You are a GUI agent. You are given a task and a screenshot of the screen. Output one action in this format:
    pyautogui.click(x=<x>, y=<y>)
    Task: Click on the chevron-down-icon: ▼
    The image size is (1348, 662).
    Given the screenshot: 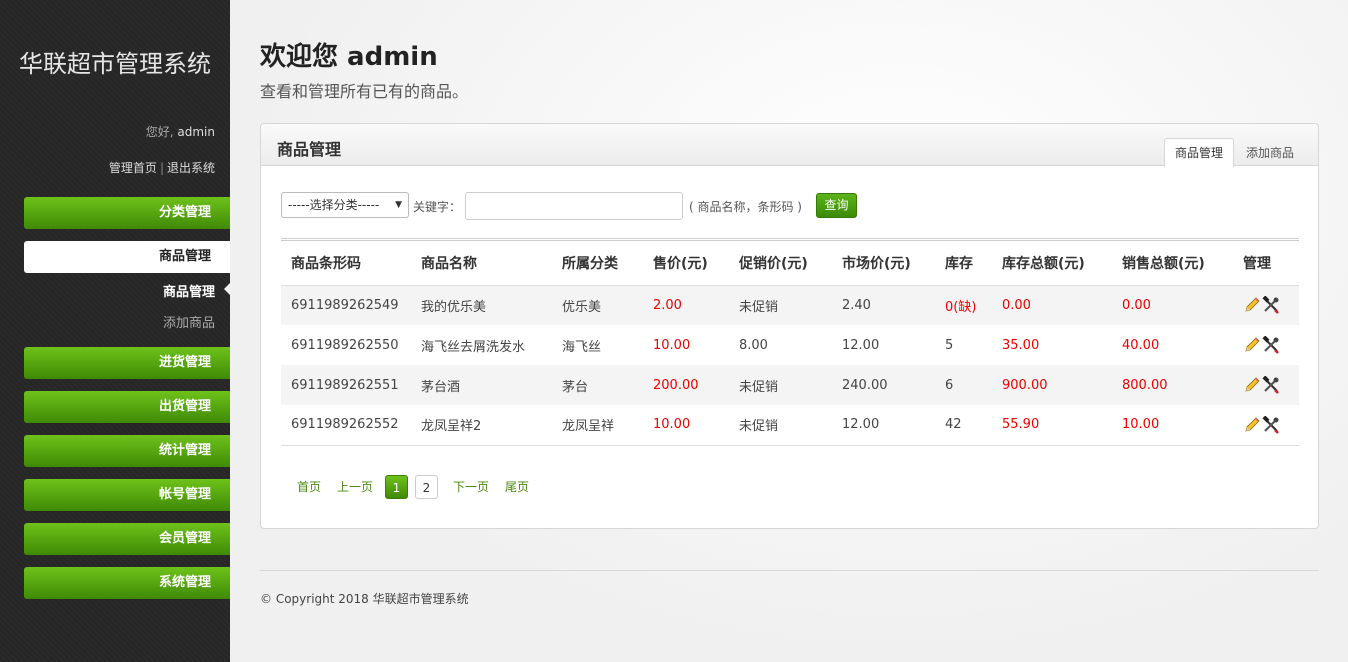 What is the action you would take?
    pyautogui.click(x=398, y=205)
    